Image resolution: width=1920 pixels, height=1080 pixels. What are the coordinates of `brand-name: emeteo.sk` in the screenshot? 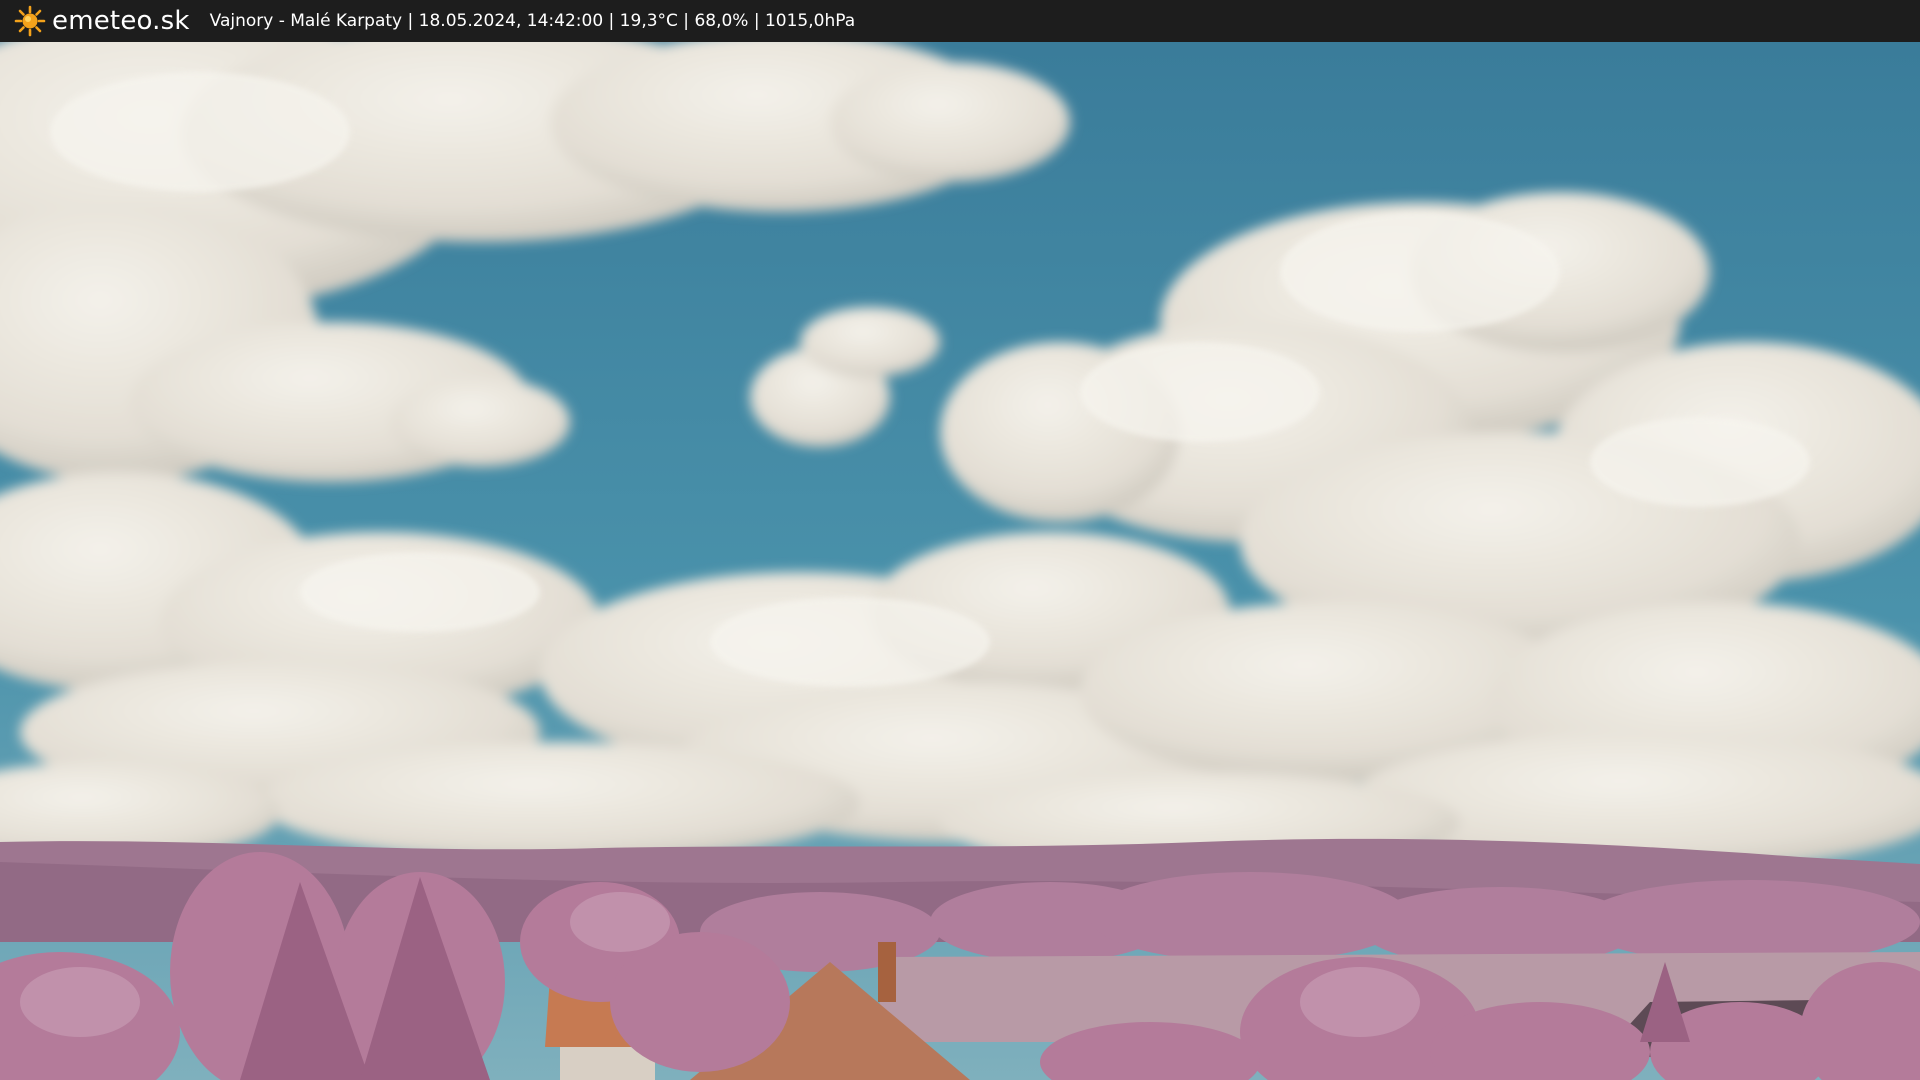 It's located at (121, 21).